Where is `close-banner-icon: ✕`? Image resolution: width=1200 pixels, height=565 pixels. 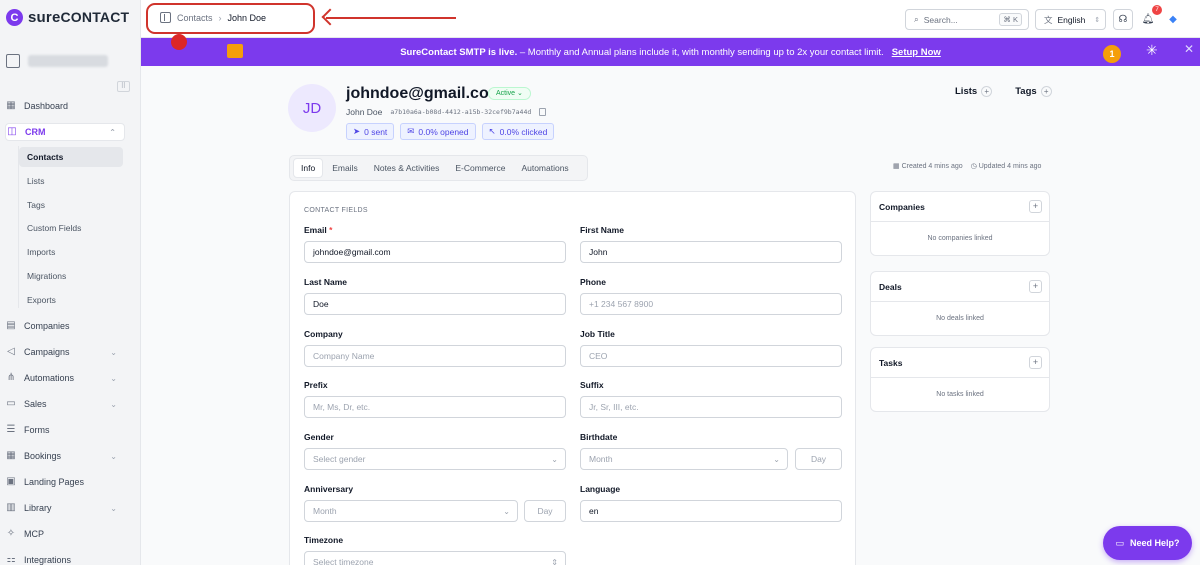
close-banner-icon: ✕ is located at coordinates (1189, 49).